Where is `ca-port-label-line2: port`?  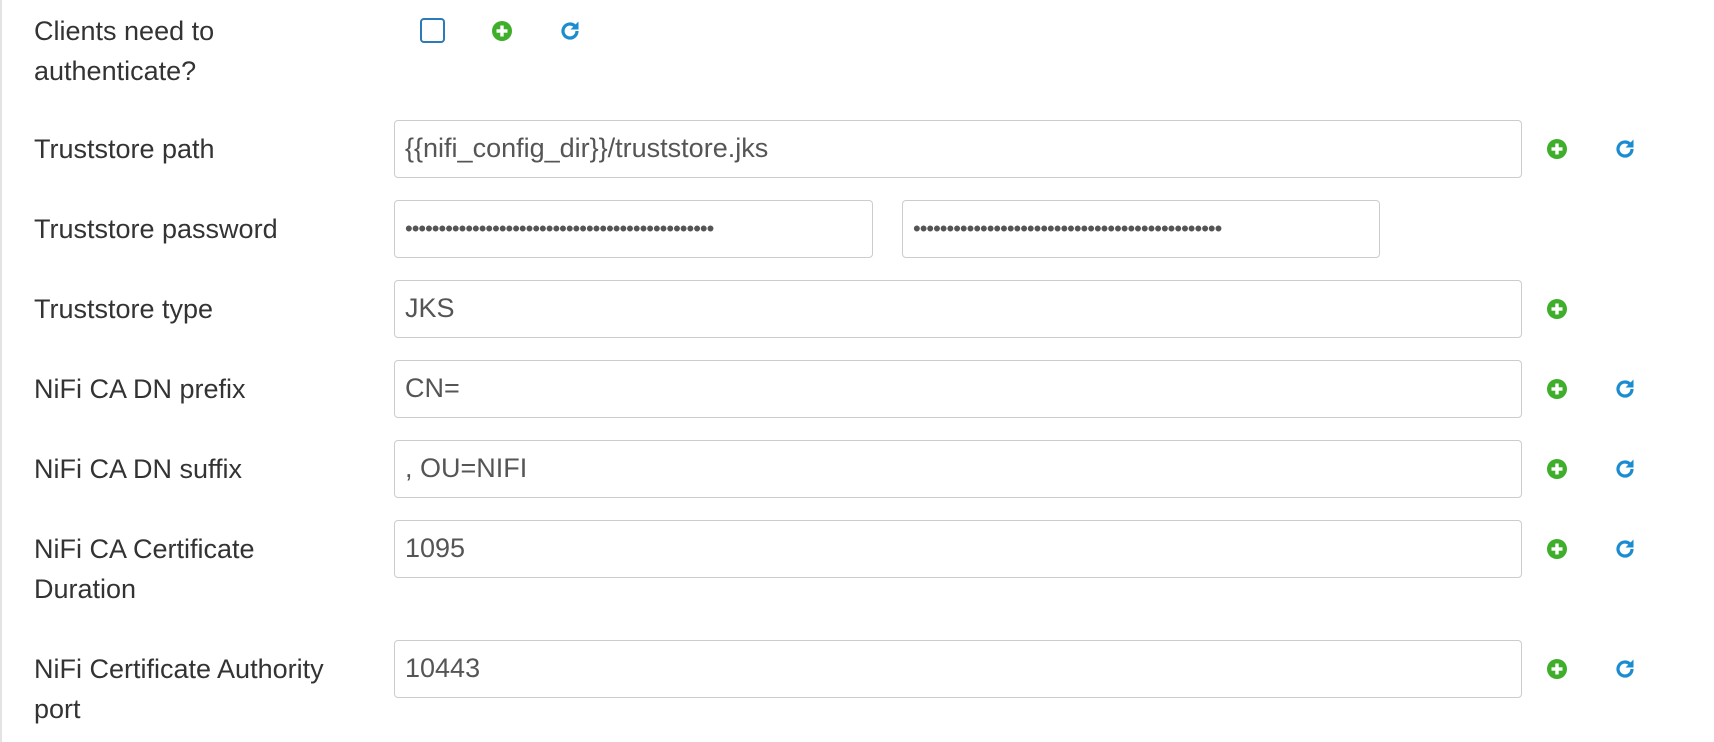
ca-port-label-line2: port is located at coordinates (57, 709).